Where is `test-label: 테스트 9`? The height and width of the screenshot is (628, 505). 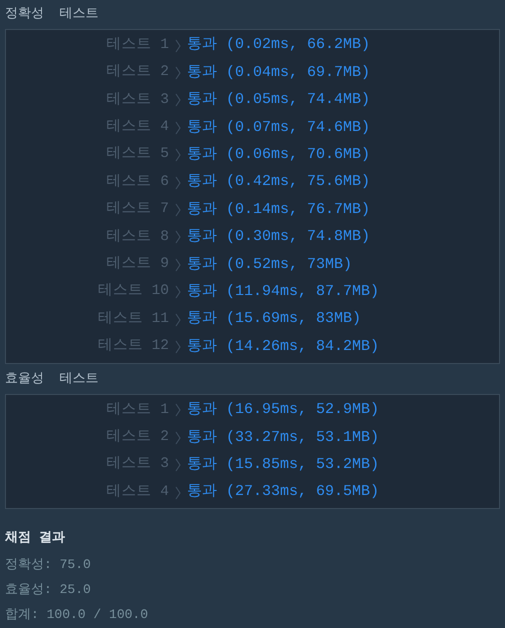 test-label: 테스트 9 is located at coordinates (137, 264).